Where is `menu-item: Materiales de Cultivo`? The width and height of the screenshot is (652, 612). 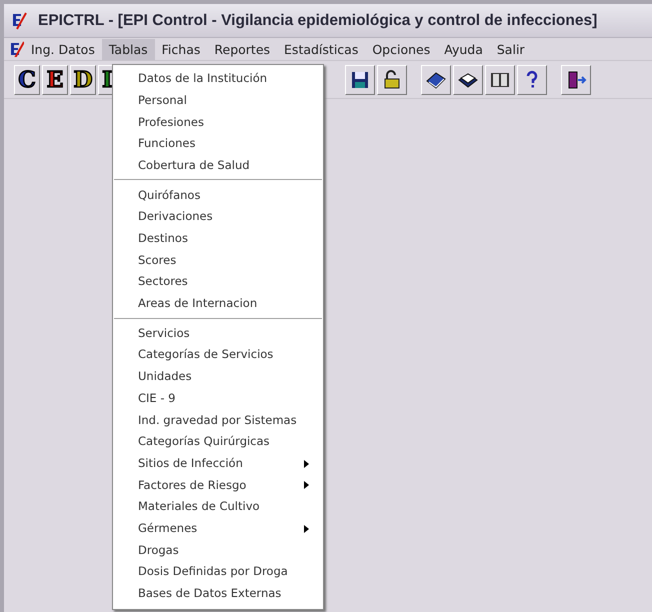
menu-item: Materiales de Cultivo is located at coordinates (218, 507).